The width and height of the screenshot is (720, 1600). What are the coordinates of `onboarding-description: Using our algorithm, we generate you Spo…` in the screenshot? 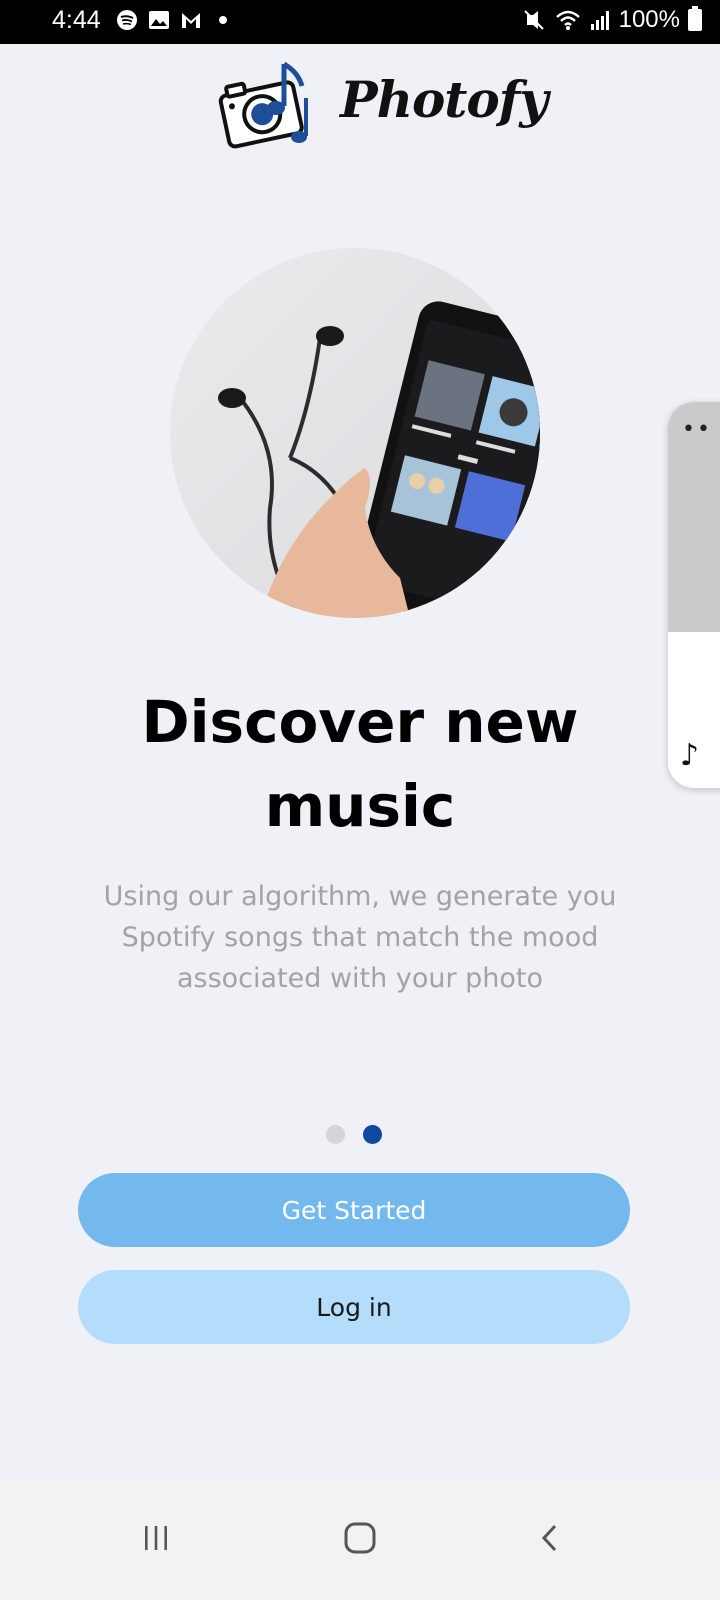 It's located at (360, 937).